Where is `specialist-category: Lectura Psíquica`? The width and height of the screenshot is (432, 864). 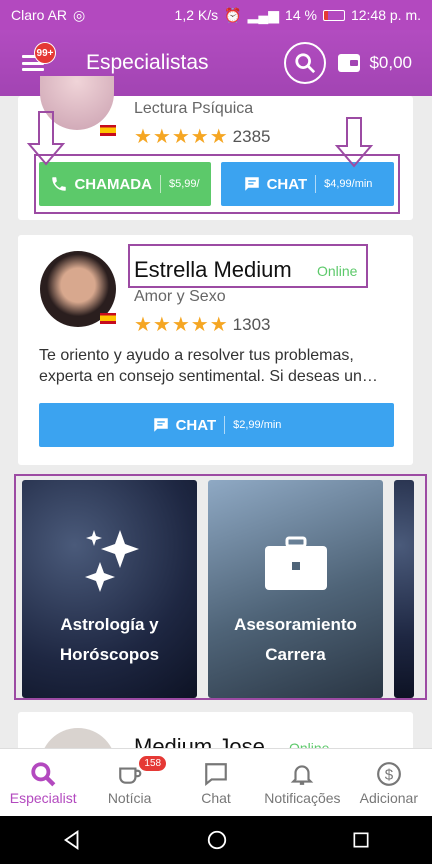 specialist-category: Lectura Psíquica is located at coordinates (194, 108).